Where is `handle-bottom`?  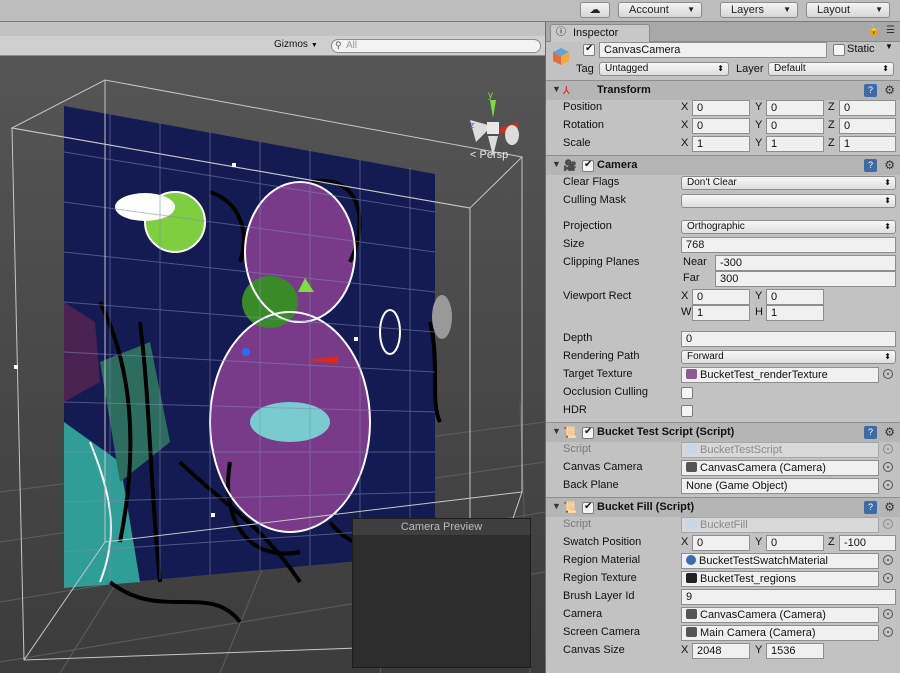
handle-bottom is located at coordinates (213, 515).